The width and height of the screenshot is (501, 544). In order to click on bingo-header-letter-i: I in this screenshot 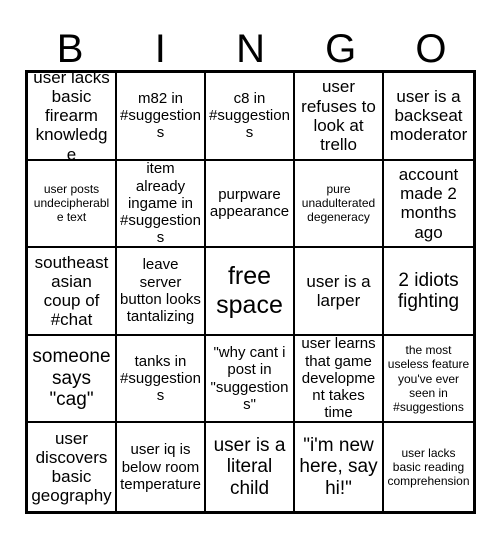, I will do `click(160, 49)`.